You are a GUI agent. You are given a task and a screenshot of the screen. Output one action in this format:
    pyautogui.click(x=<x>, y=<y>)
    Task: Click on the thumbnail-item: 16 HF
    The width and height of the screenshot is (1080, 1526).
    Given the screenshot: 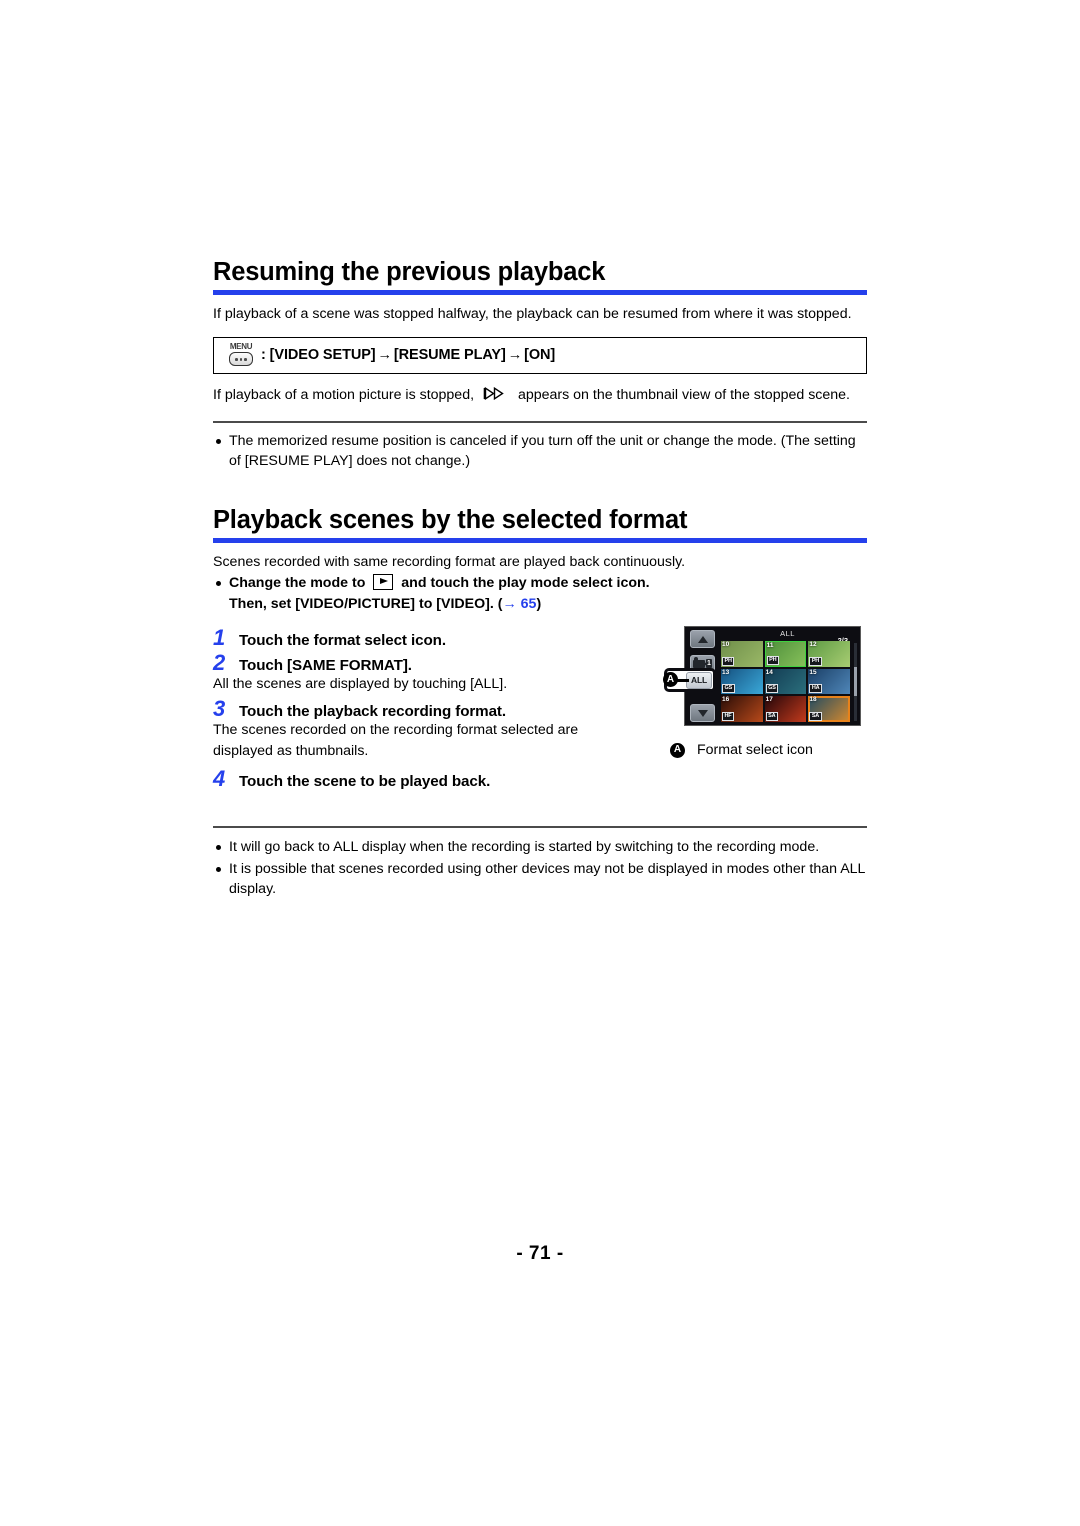 What is the action you would take?
    pyautogui.click(x=742, y=709)
    